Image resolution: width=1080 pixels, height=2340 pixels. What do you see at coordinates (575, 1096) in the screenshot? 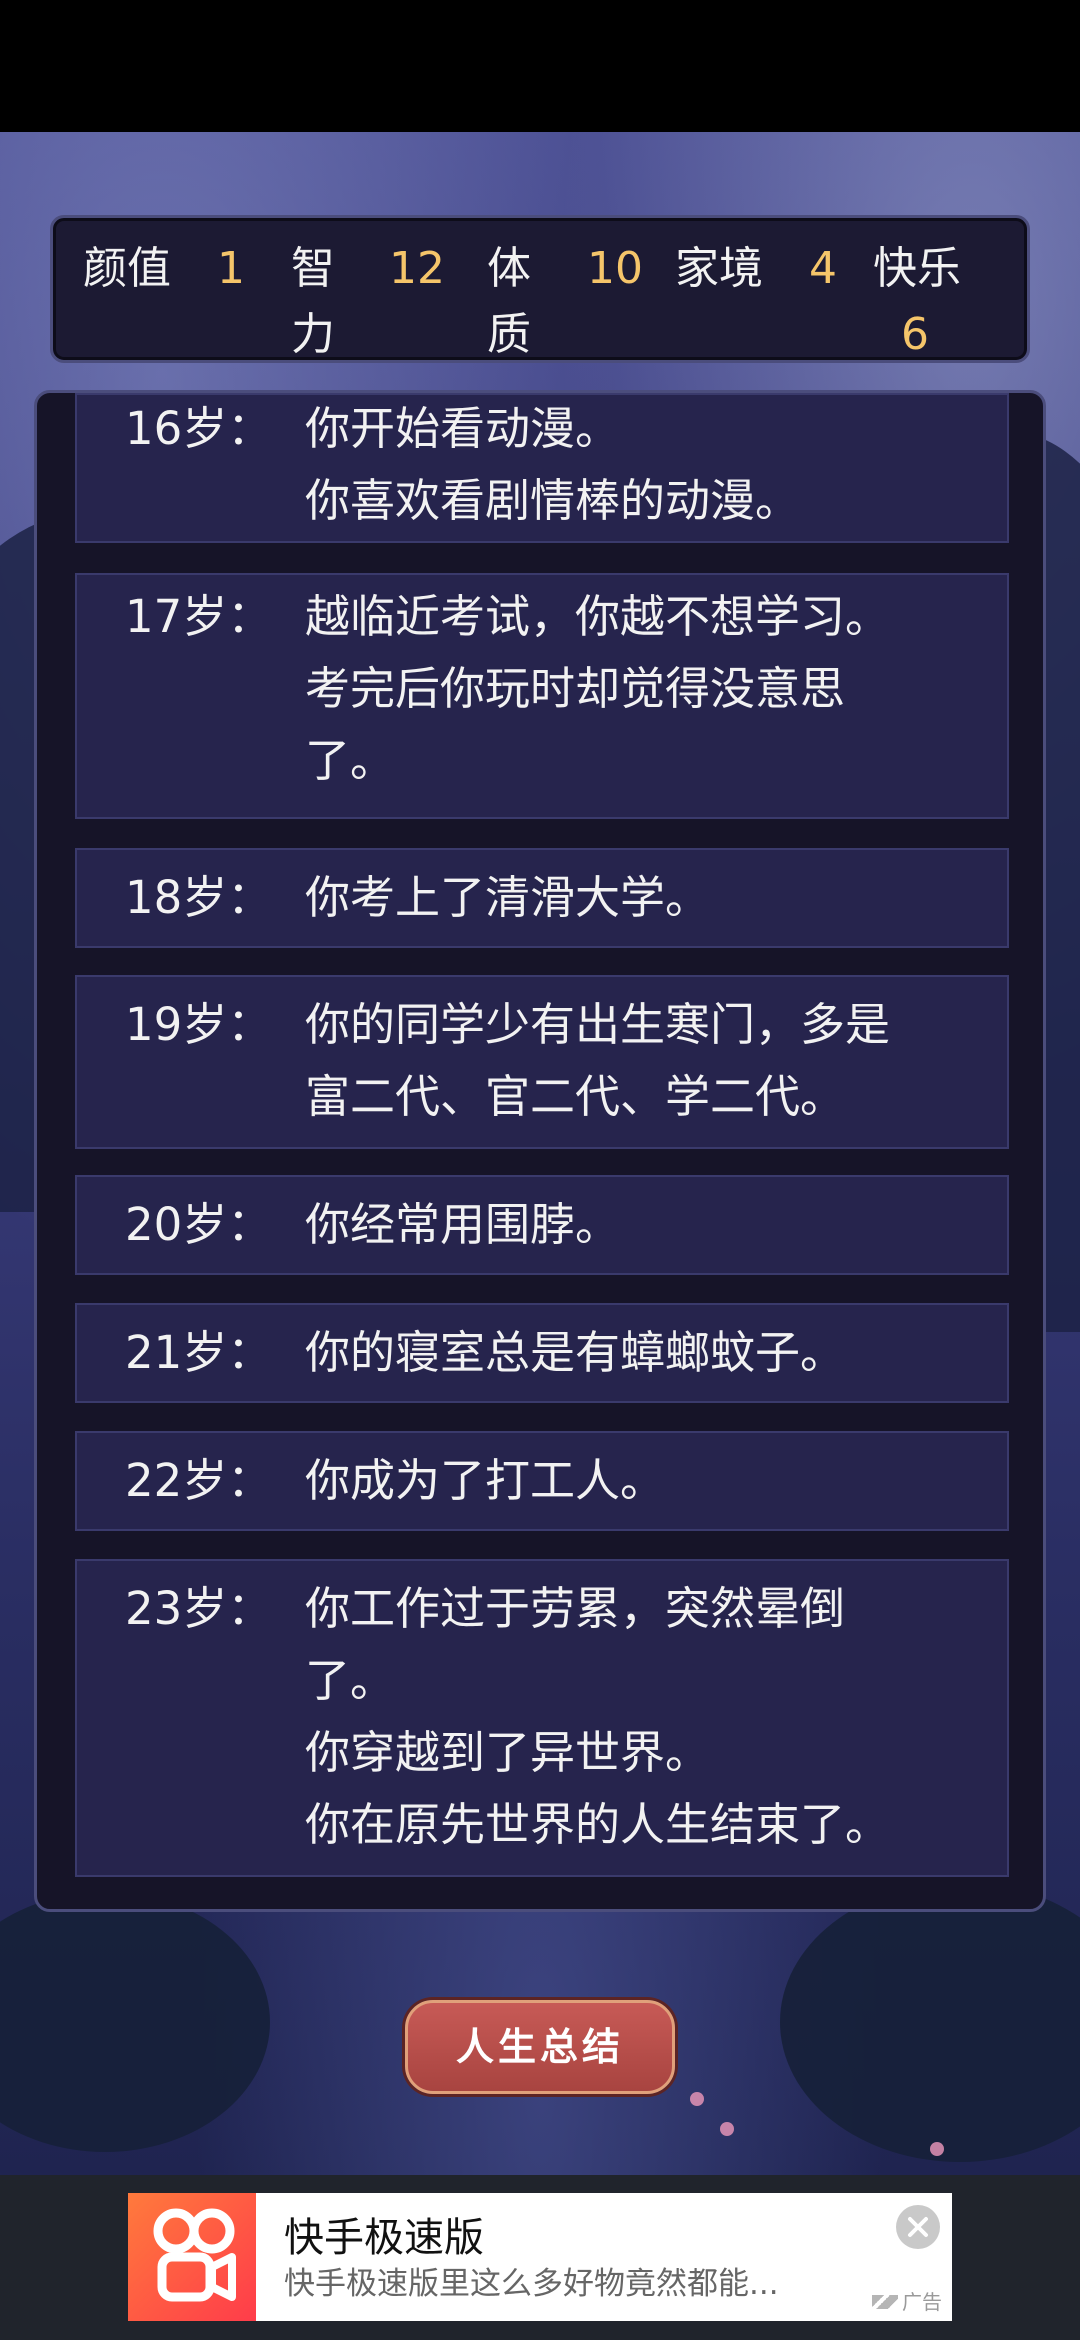
I see `event-line: 富二代、官二代、学二代。` at bounding box center [575, 1096].